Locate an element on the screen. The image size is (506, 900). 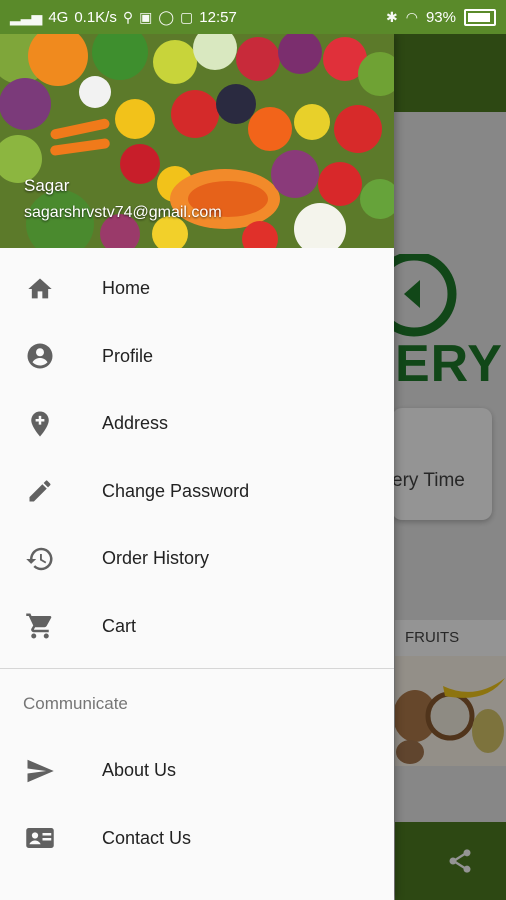
whatsapp-icon: ◯ is located at coordinates (166, 16).